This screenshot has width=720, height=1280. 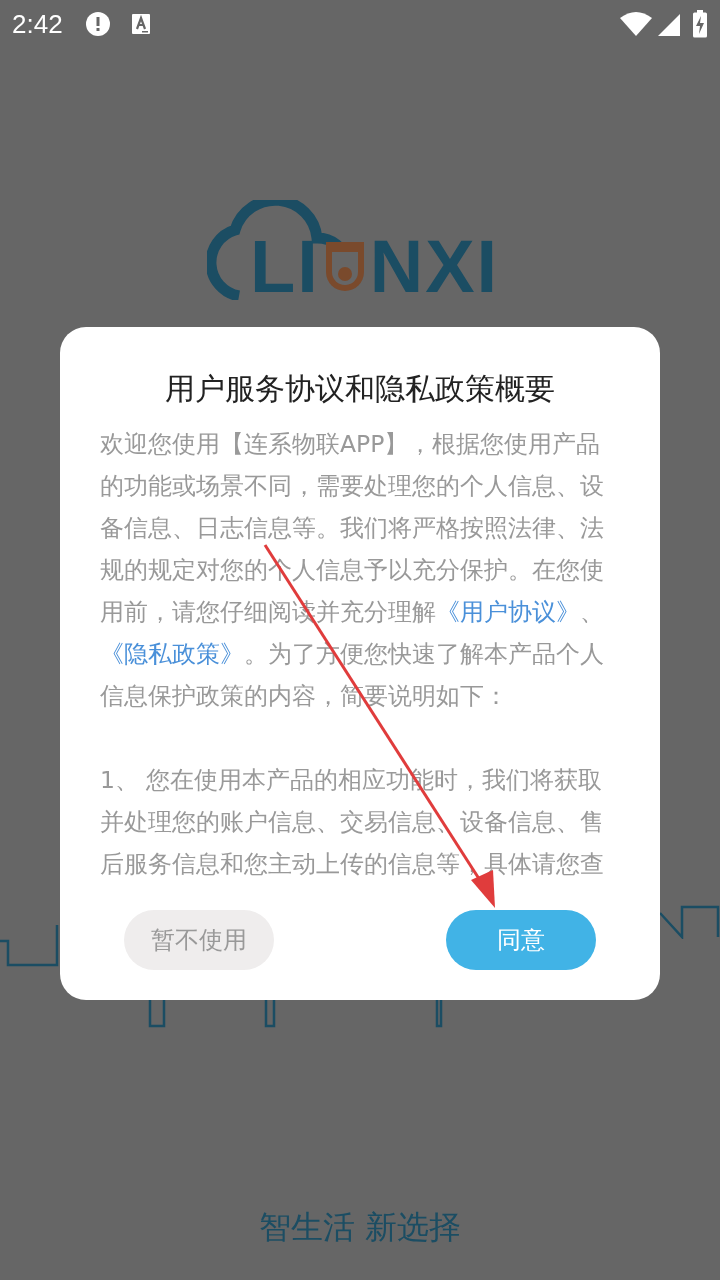 What do you see at coordinates (700, 24) in the screenshot?
I see `battery-icon` at bounding box center [700, 24].